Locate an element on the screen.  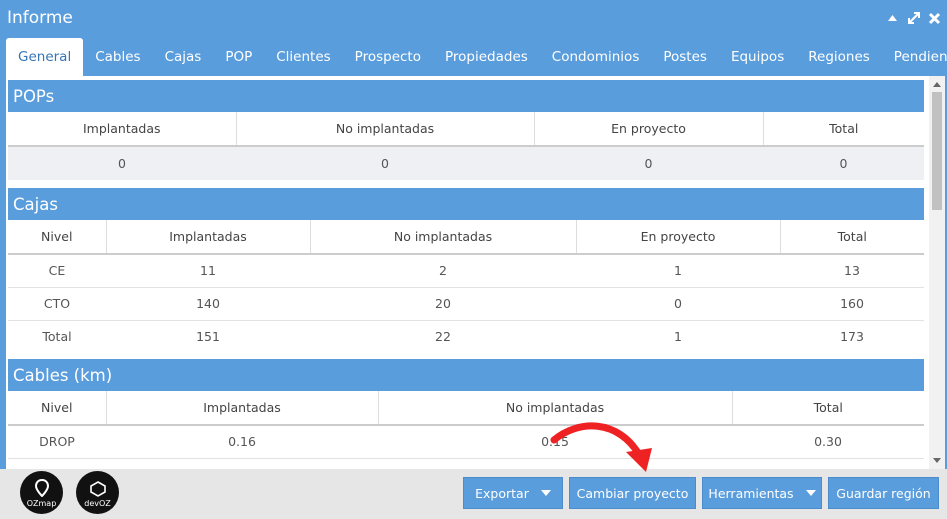
button-label: Exportar is located at coordinates (502, 493).